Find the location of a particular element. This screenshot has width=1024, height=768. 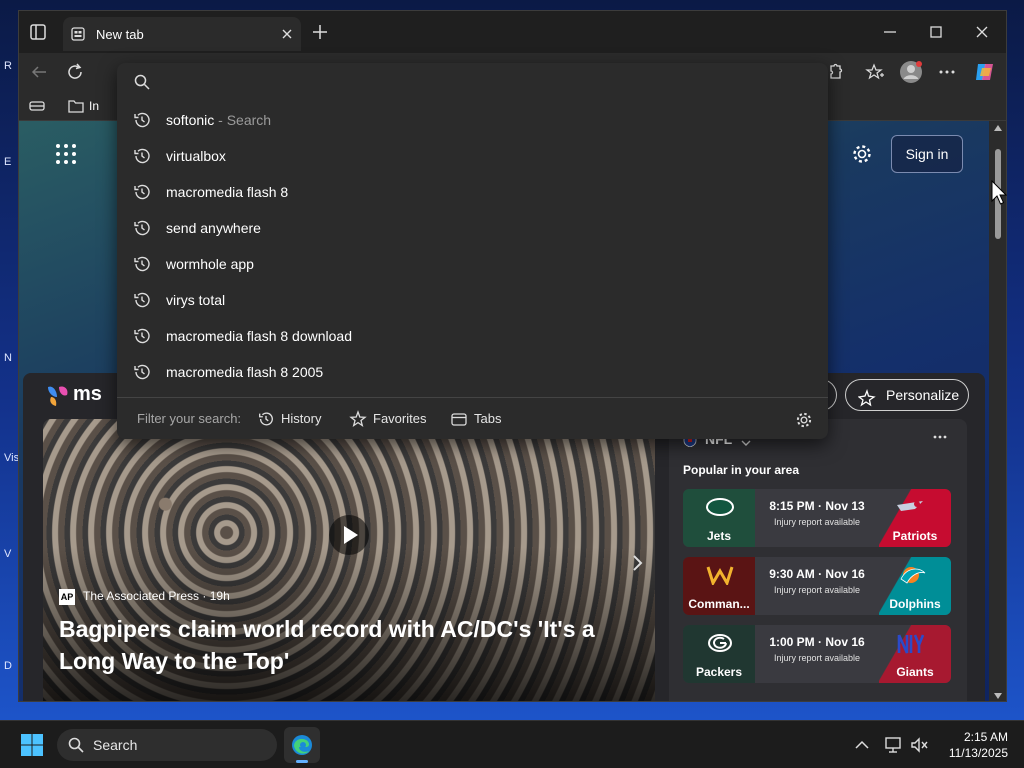

suggestion-text: macromedia flash 8 download is located at coordinates (259, 336).